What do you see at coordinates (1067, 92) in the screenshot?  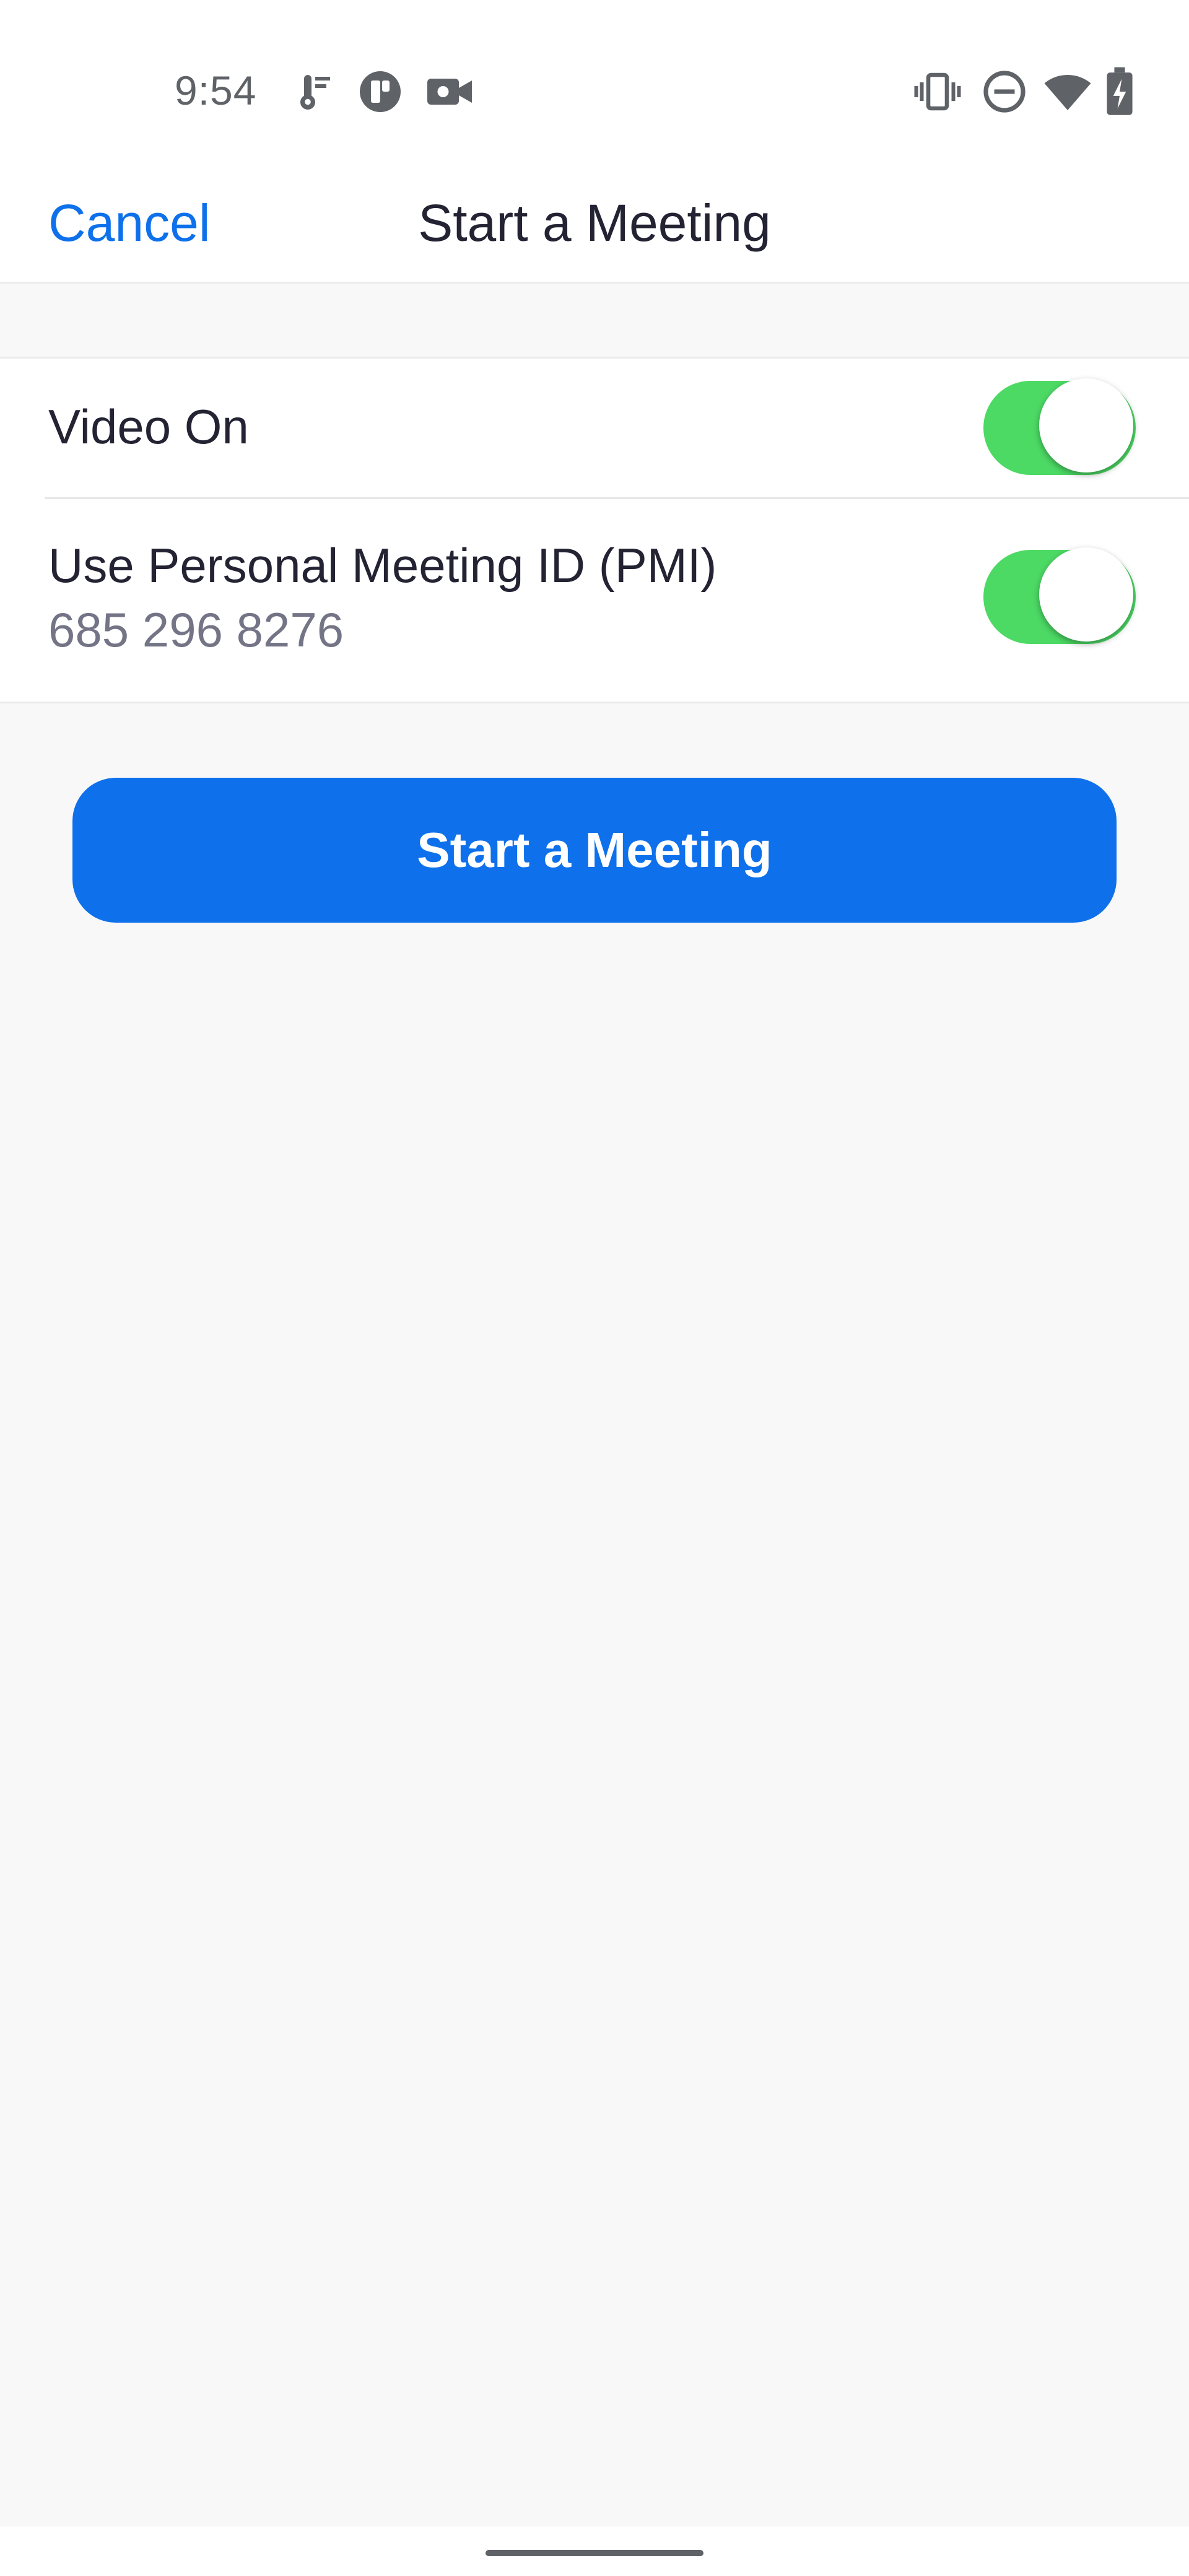 I see `wifi-icon` at bounding box center [1067, 92].